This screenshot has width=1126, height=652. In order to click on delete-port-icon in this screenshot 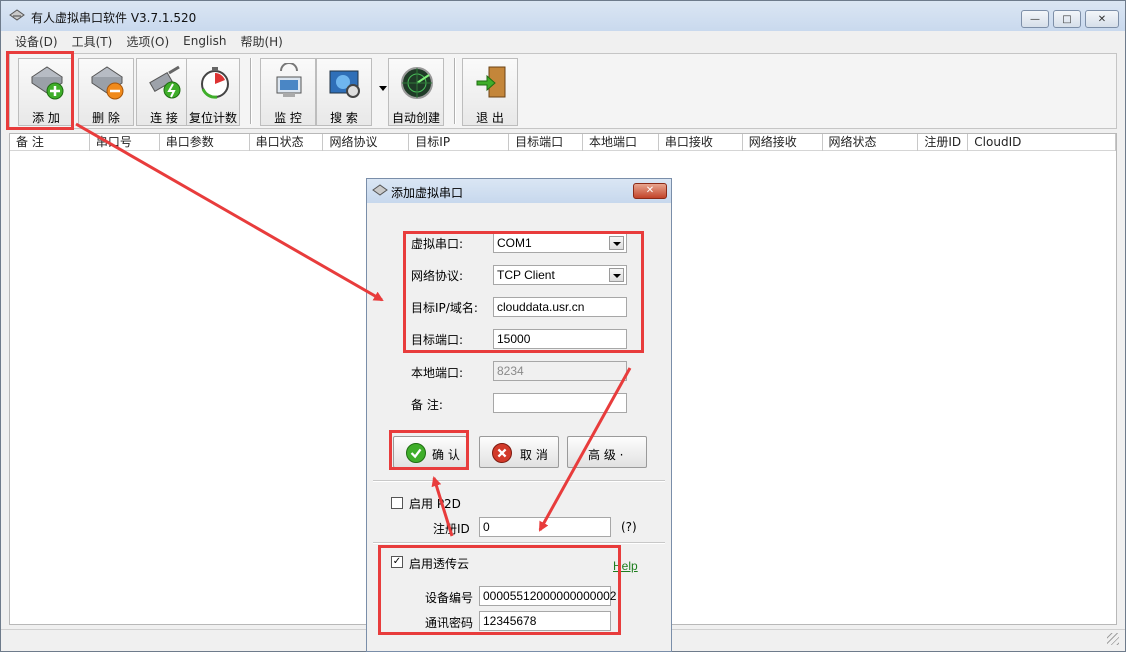, I will do `click(107, 83)`.